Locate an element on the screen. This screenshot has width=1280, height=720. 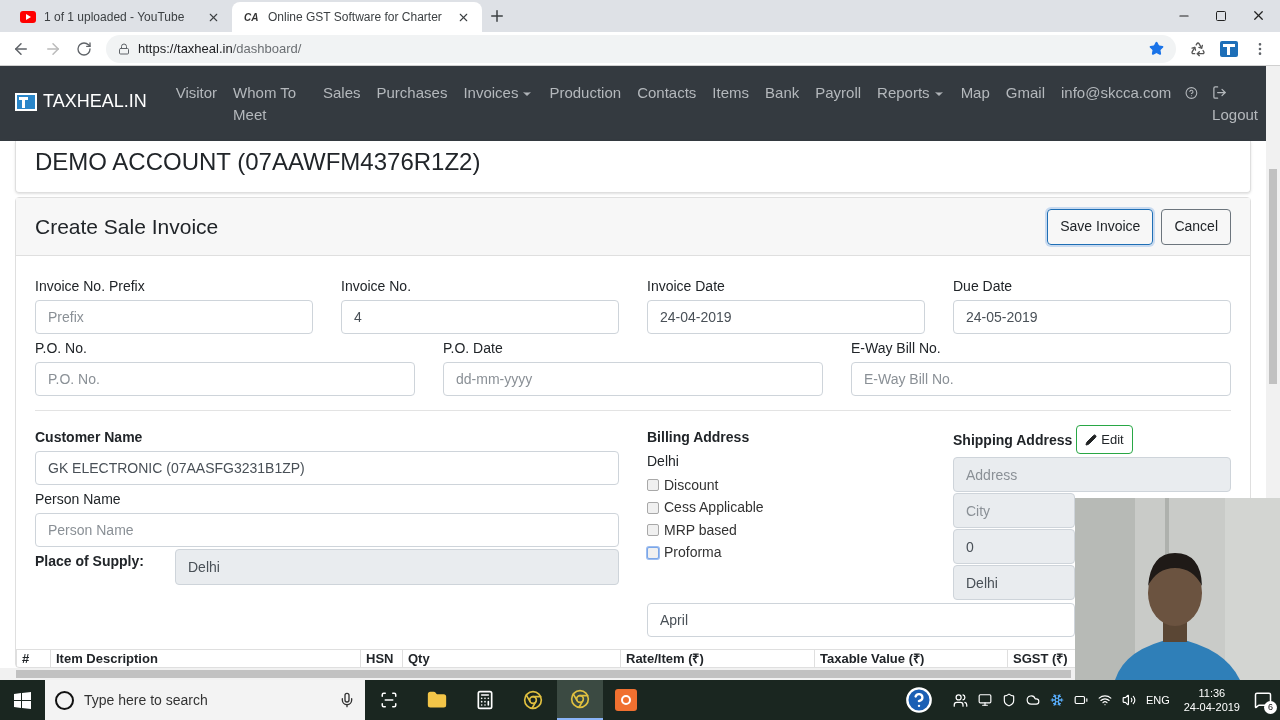
logout-icon is located at coordinates (1220, 92).